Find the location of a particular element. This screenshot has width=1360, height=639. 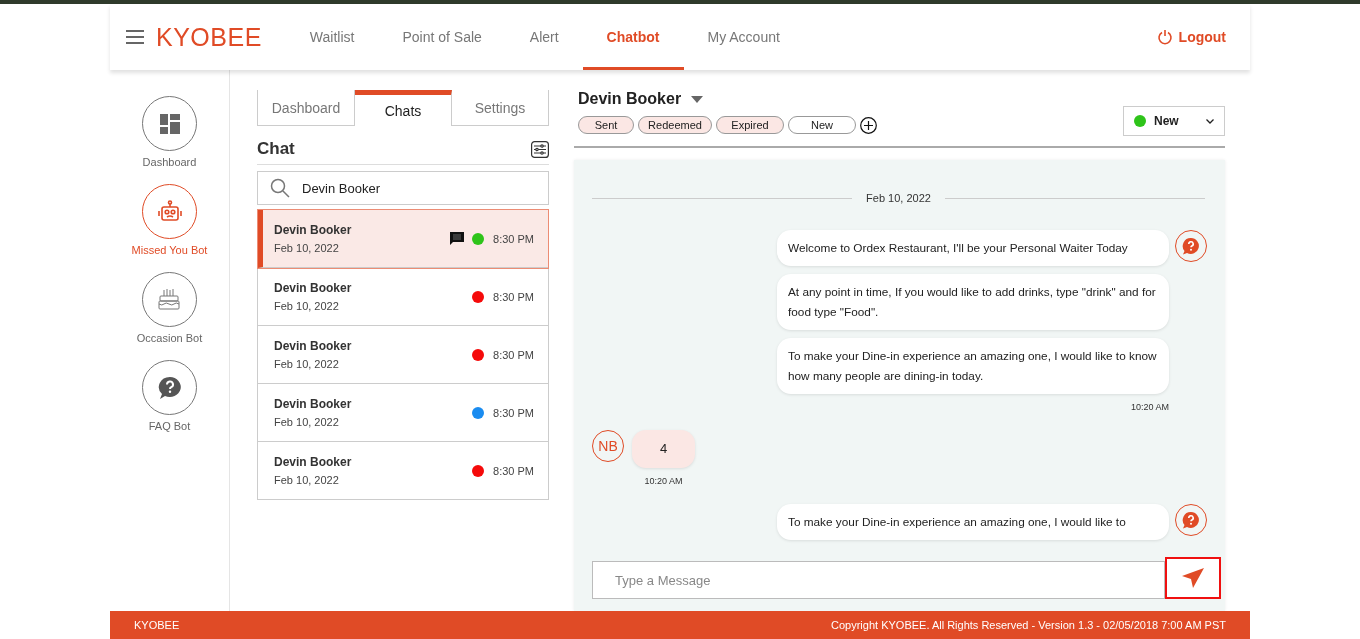

tab: Settings is located at coordinates (500, 108).